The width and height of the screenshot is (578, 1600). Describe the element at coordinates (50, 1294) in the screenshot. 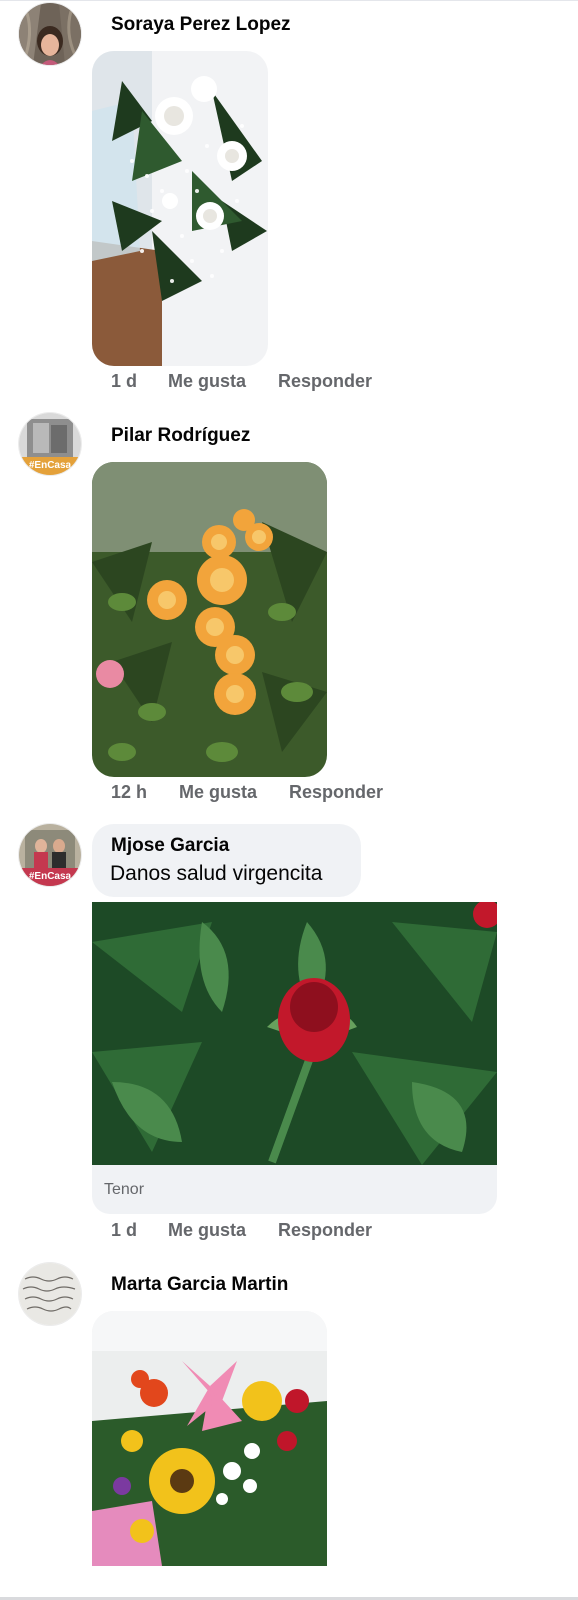

I see `avatar-marta` at that location.